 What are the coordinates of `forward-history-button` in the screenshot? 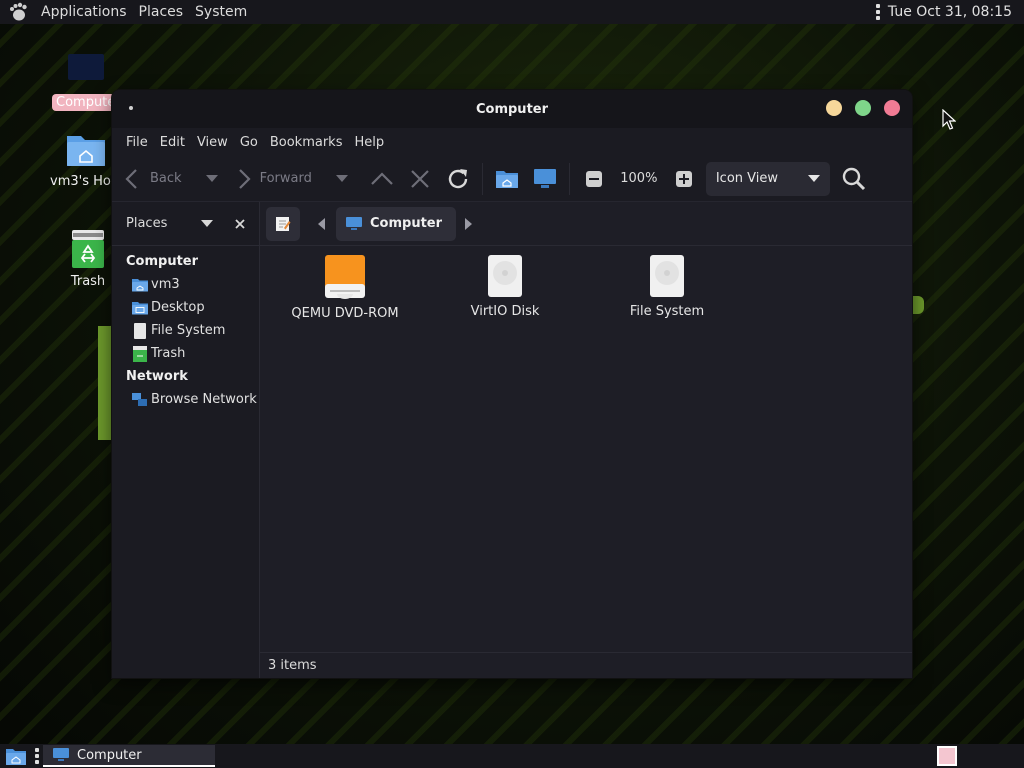 It's located at (342, 179).